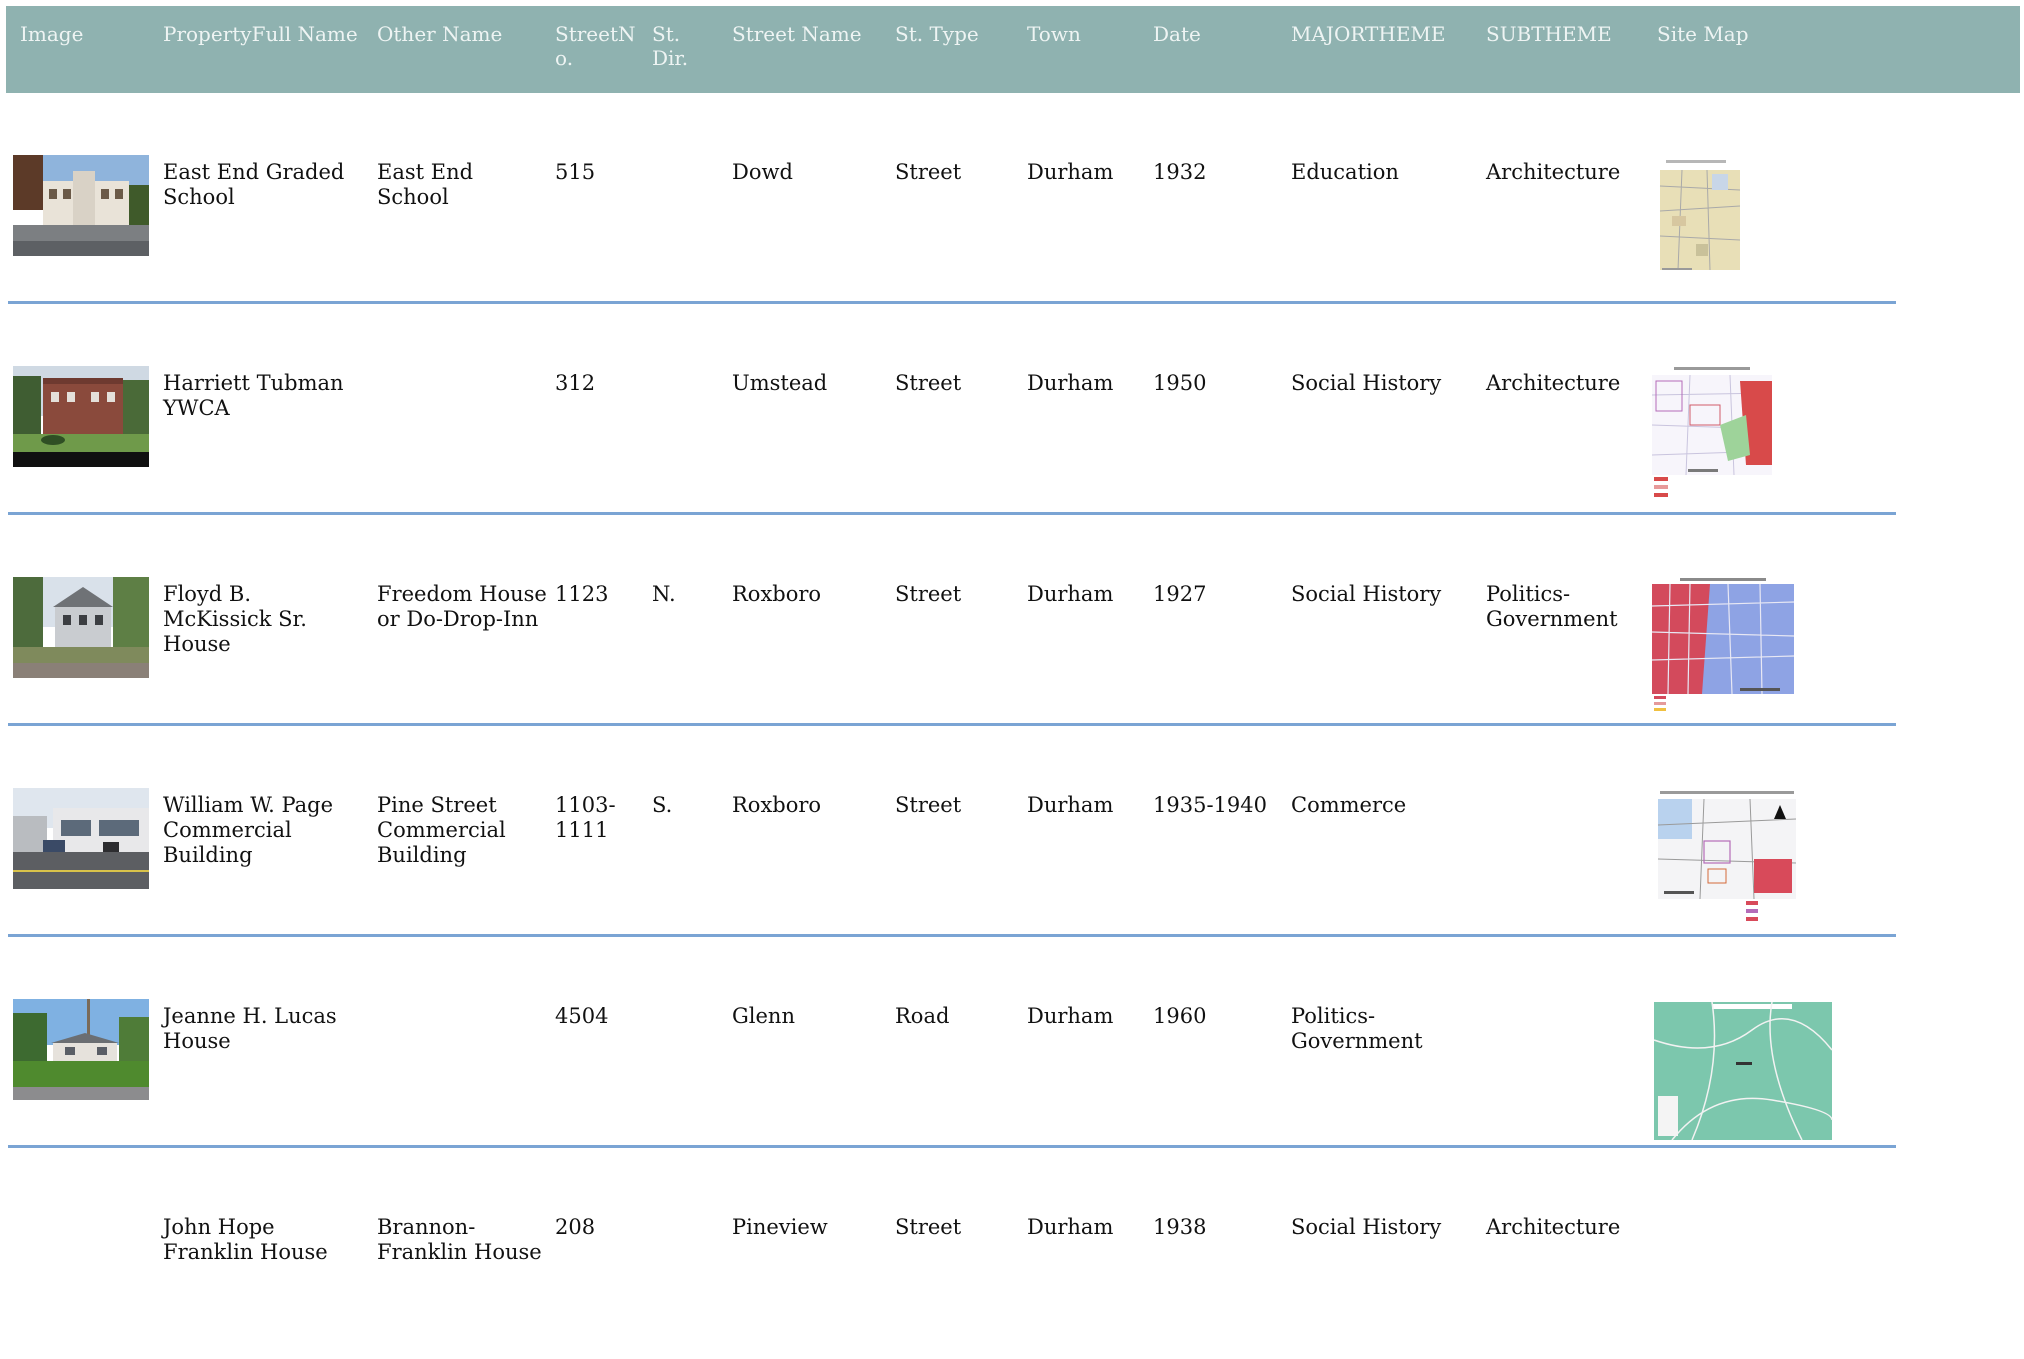 The image size is (2024, 1359). I want to click on column-header-subtheme: SUBTHEME, so click(1549, 34).